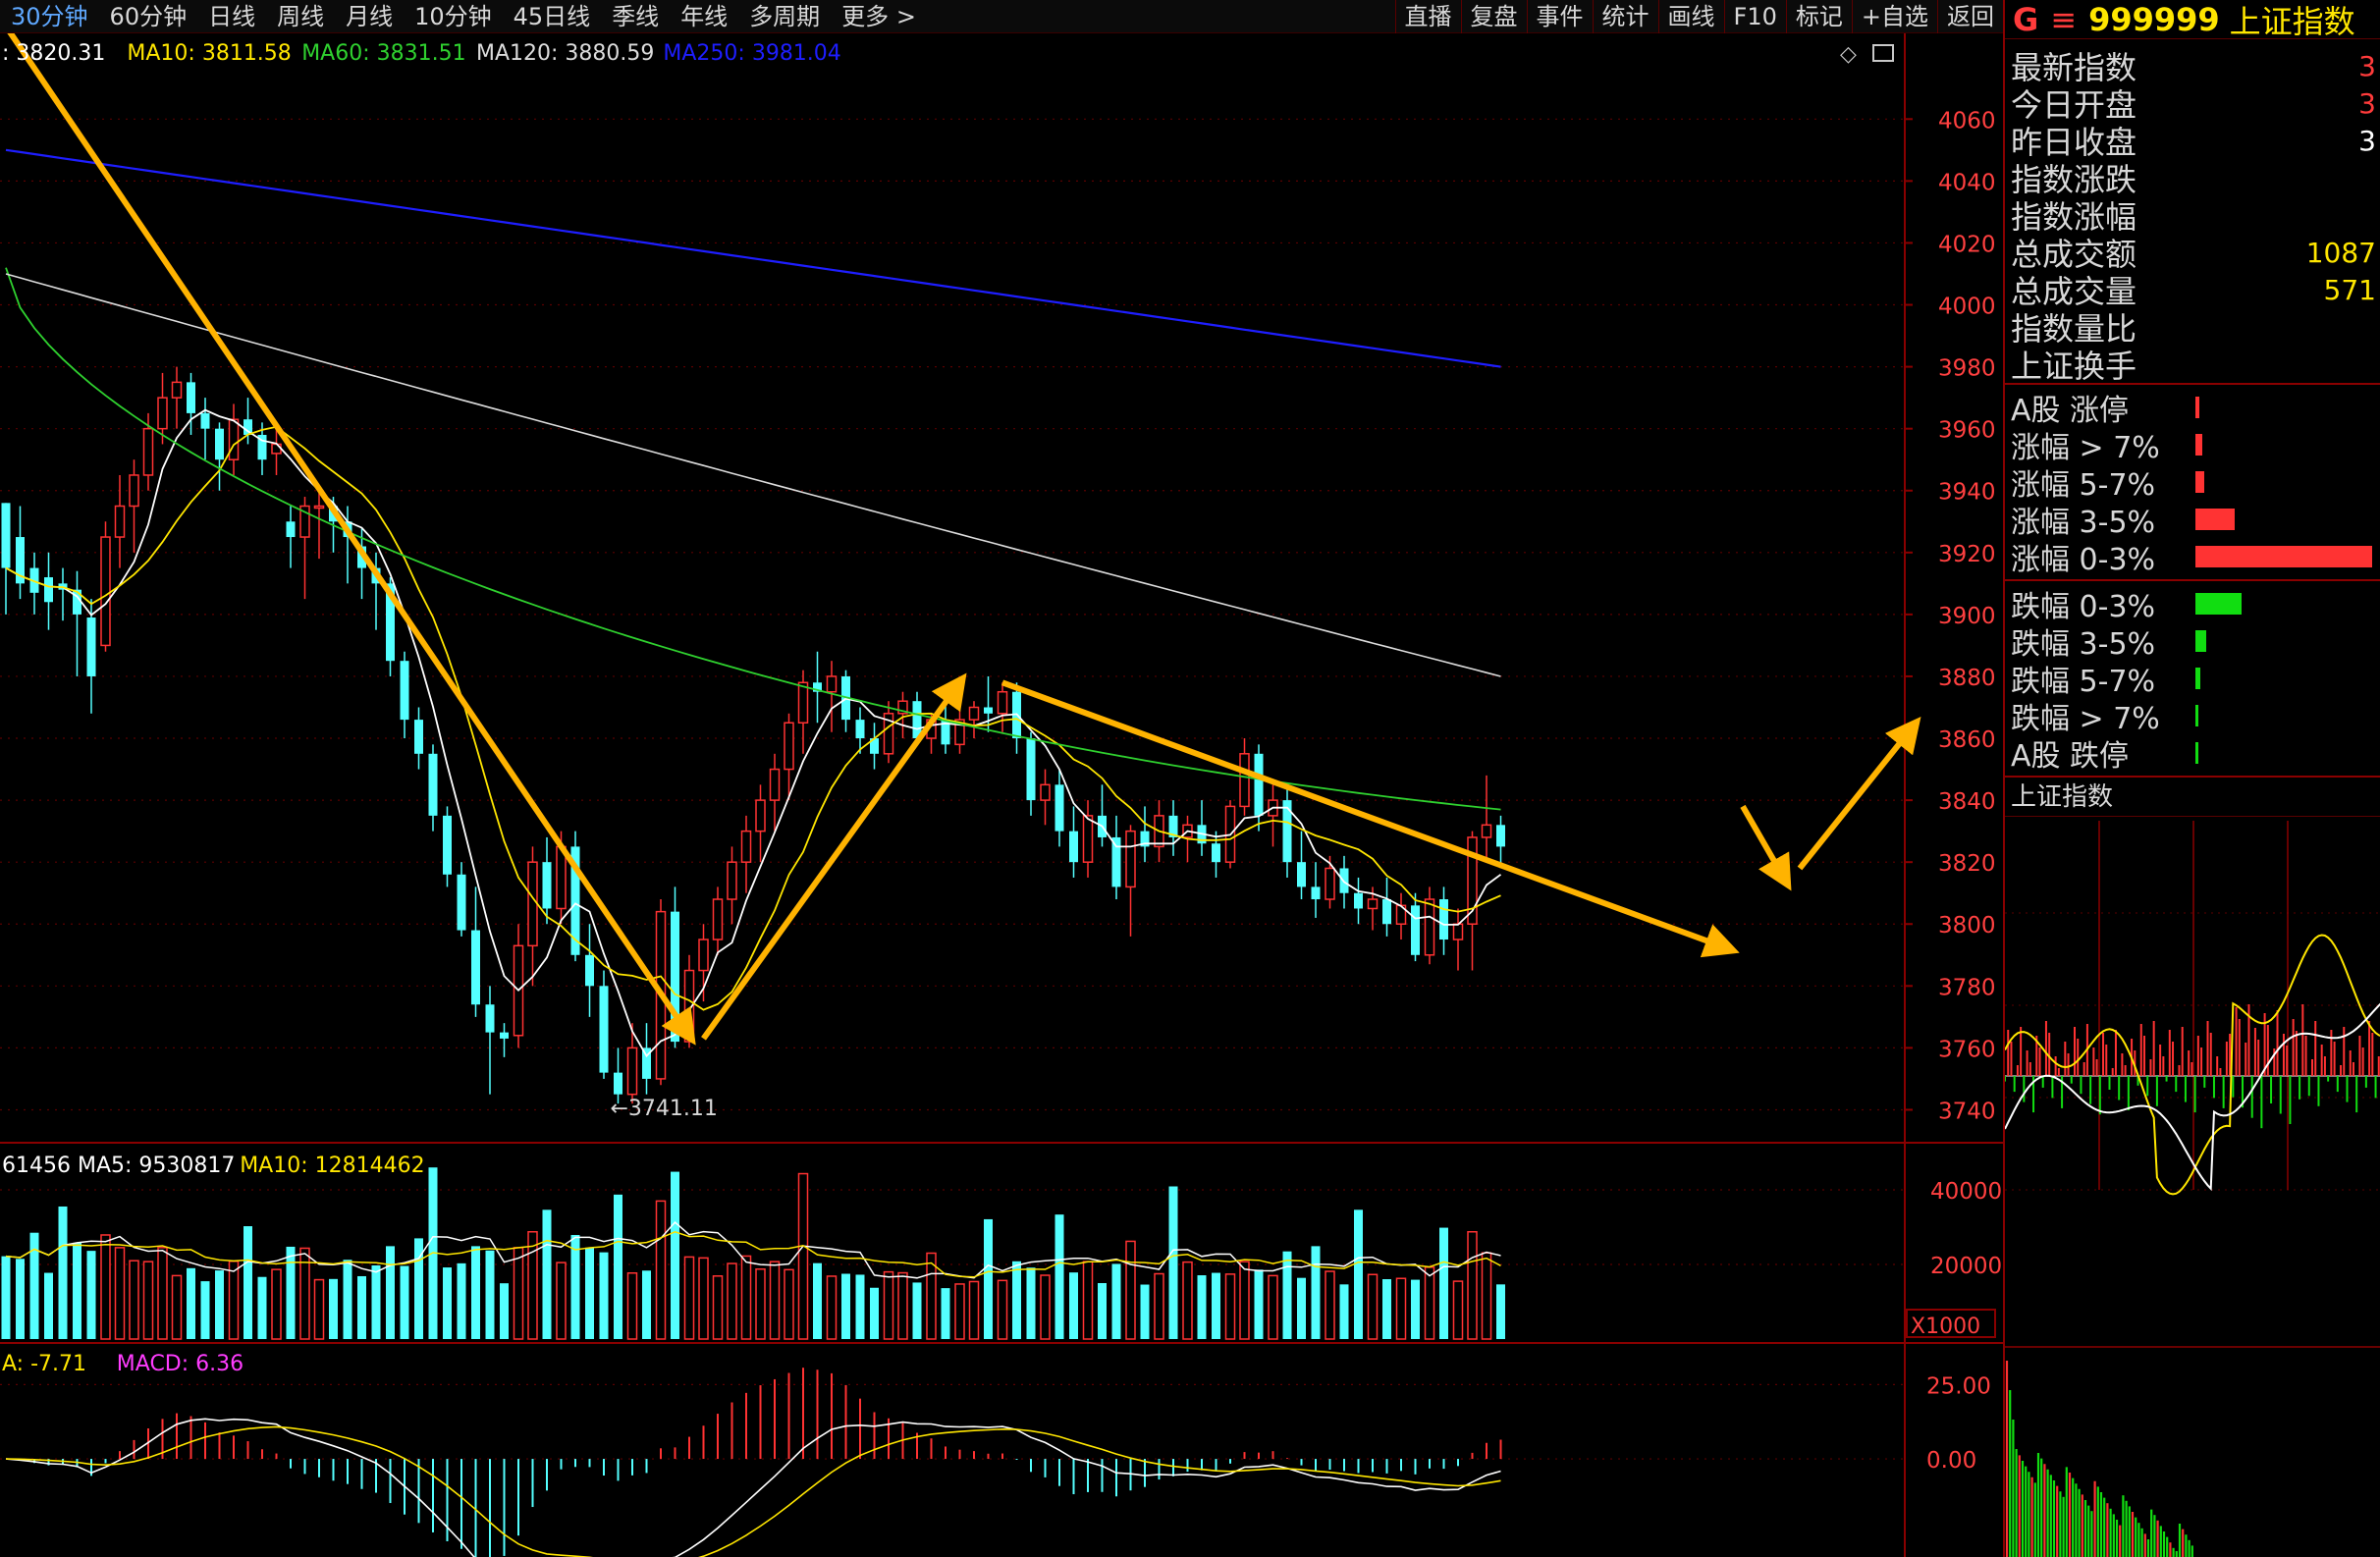  I want to click on period-tab: 日线, so click(231, 16).